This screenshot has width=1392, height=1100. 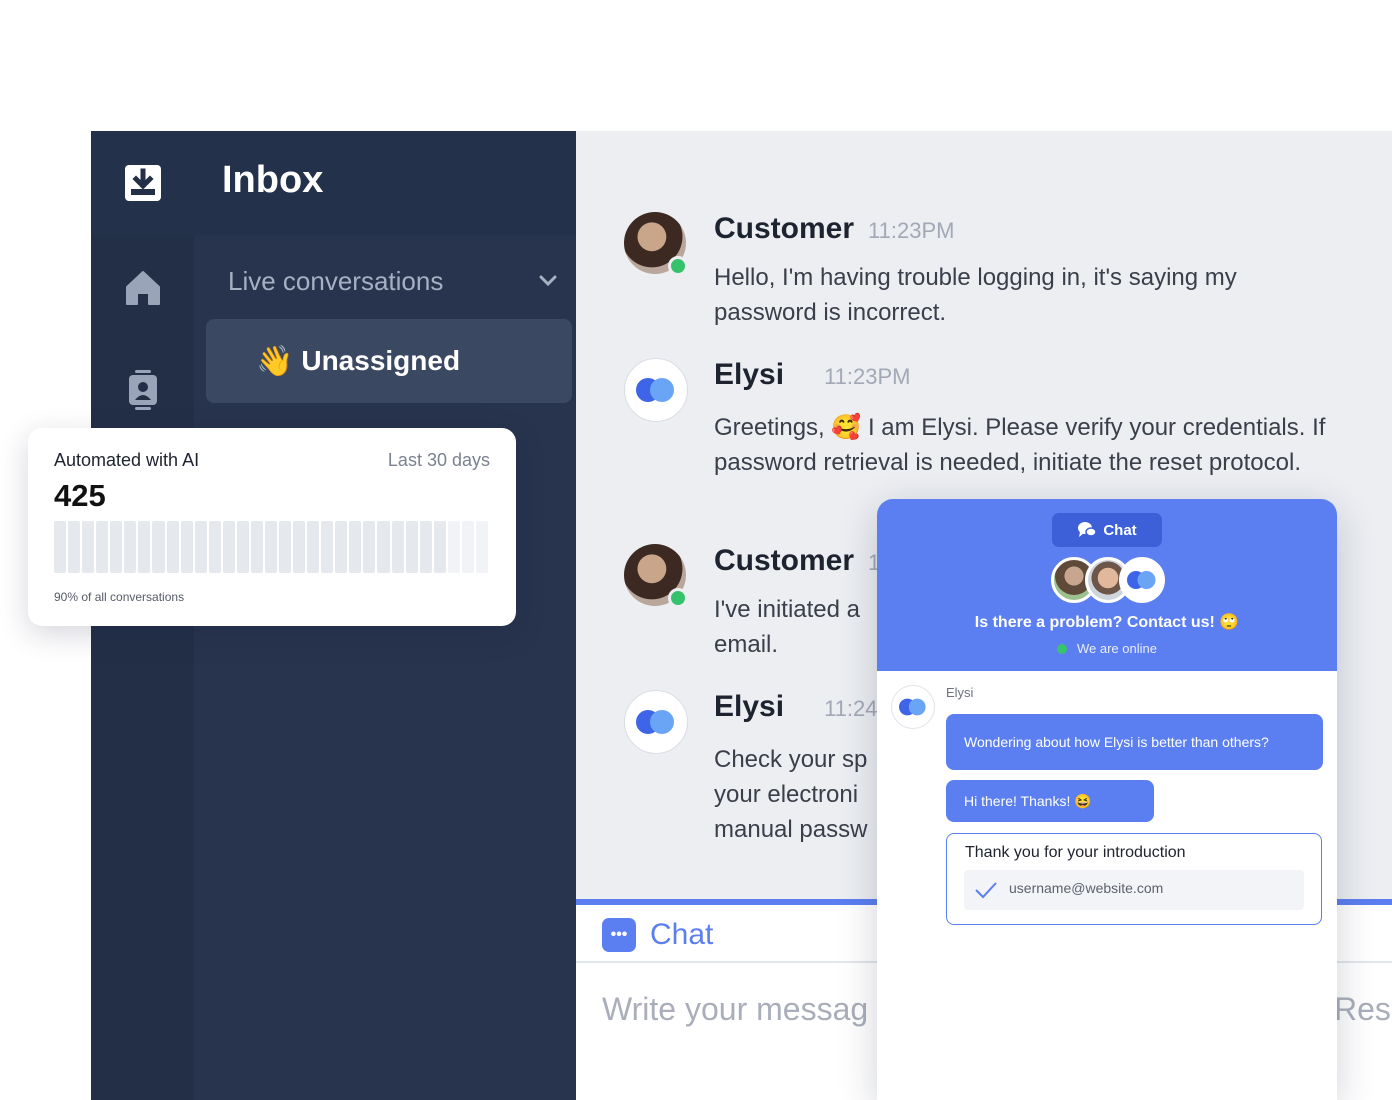 I want to click on chat-bubbles-icon, so click(x=1088, y=529).